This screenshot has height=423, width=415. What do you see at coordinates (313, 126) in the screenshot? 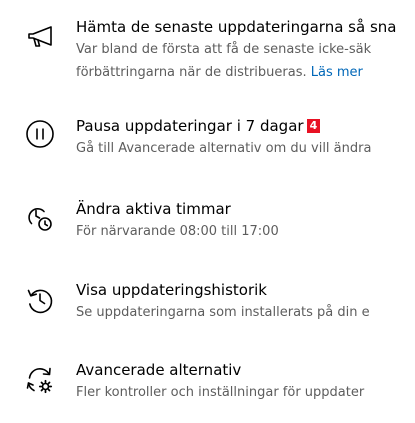
I see `step-number-badge: 4` at bounding box center [313, 126].